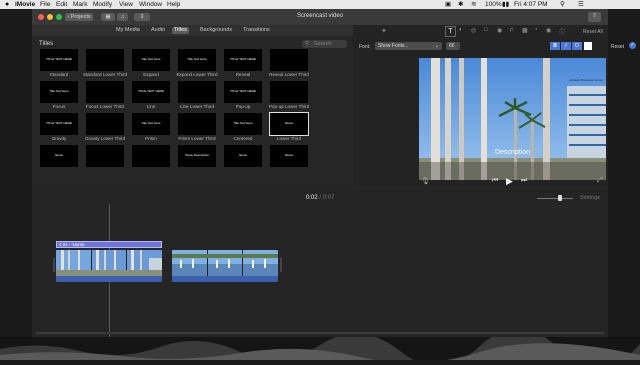 The height and width of the screenshot is (365, 640). What do you see at coordinates (560, 198) in the screenshot?
I see `zoom-slider-thumb` at bounding box center [560, 198].